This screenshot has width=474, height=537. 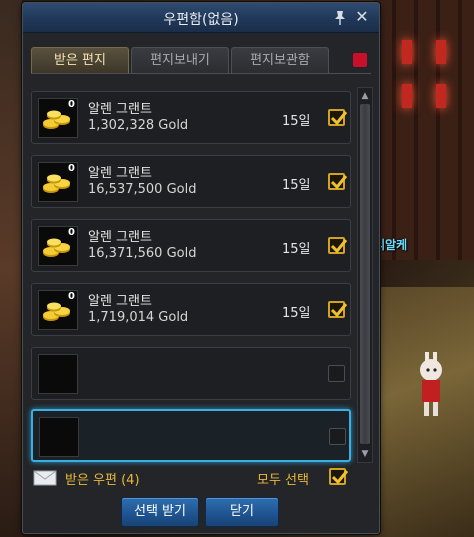 What do you see at coordinates (283, 478) in the screenshot?
I see `select-all-label: 모두 선택` at bounding box center [283, 478].